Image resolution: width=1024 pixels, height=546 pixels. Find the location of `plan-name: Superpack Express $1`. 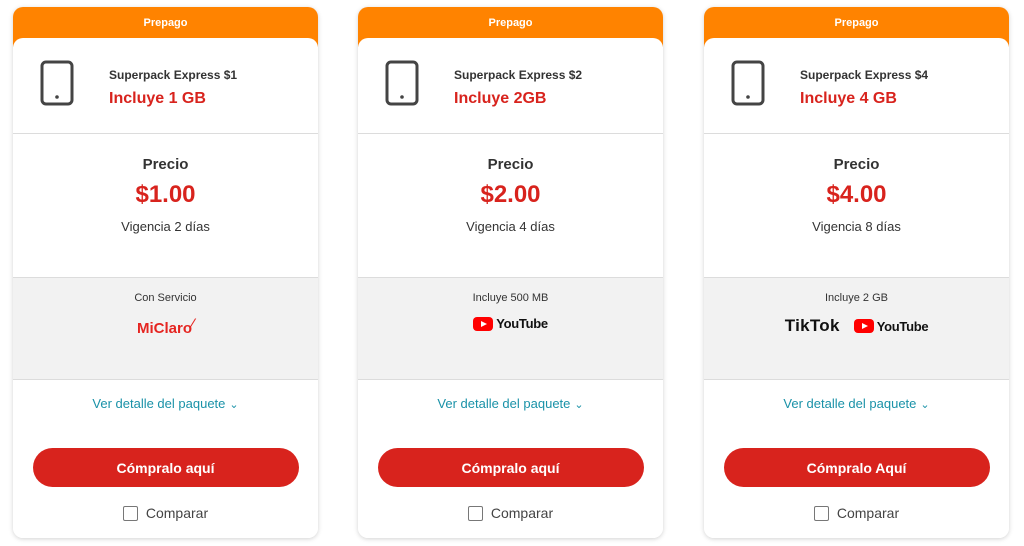

plan-name: Superpack Express $1 is located at coordinates (173, 75).